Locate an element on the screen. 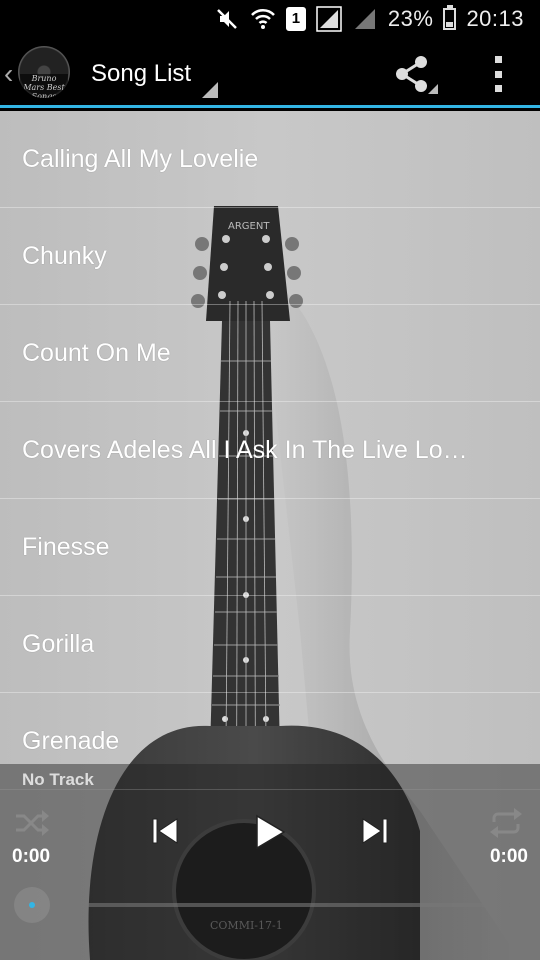 The height and width of the screenshot is (960, 540). list-item: Calling All My Lovelie is located at coordinates (270, 159).